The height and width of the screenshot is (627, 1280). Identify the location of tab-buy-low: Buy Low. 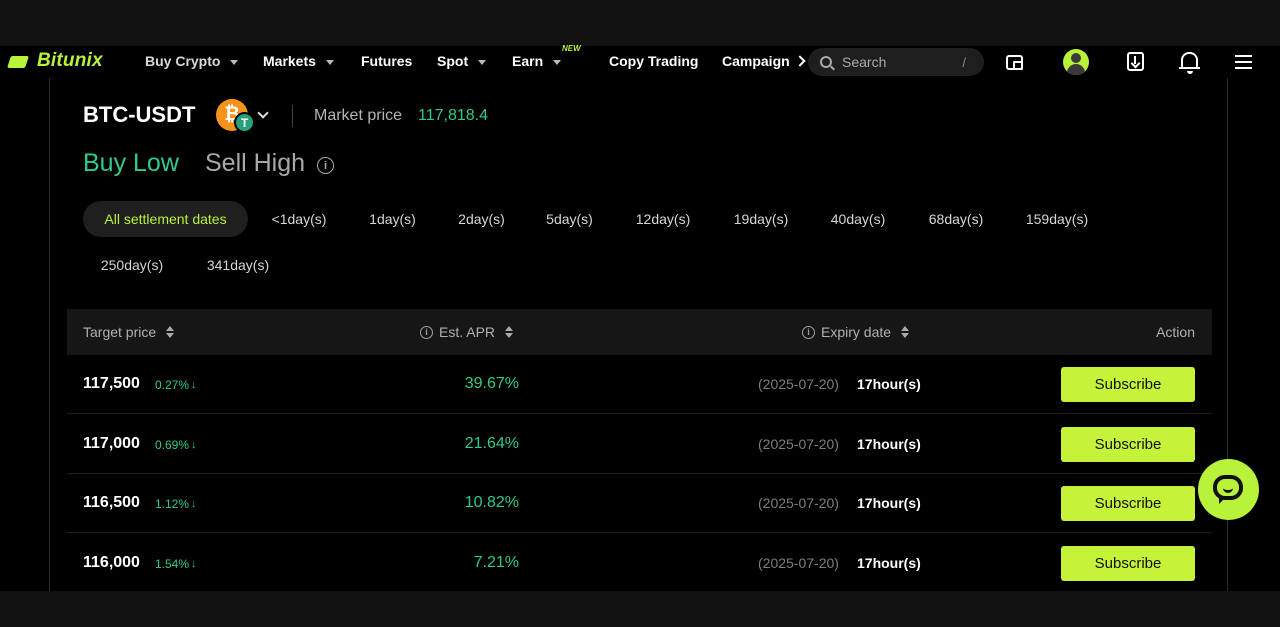
(131, 163).